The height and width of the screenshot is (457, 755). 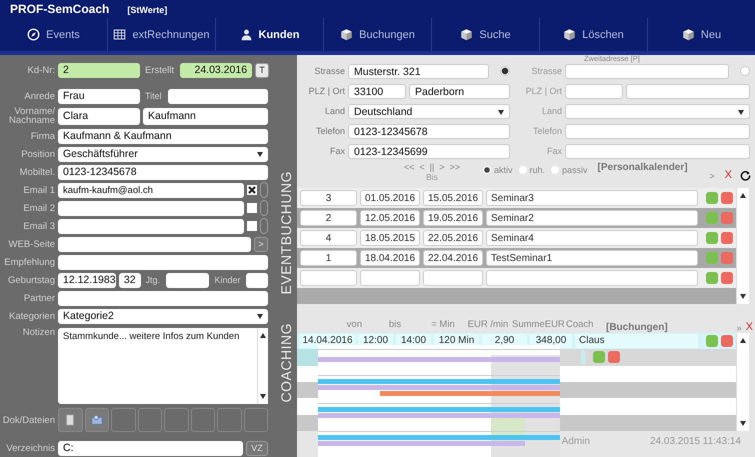 What do you see at coordinates (354, 325) in the screenshot?
I see `column-header: von` at bounding box center [354, 325].